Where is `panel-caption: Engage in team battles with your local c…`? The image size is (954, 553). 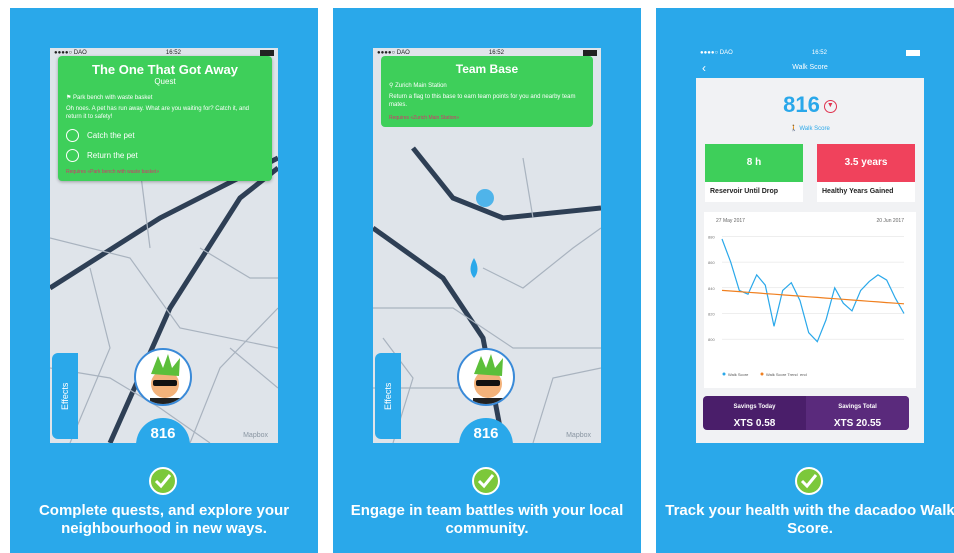
panel-caption: Engage in team battles with your local c… is located at coordinates (487, 519).